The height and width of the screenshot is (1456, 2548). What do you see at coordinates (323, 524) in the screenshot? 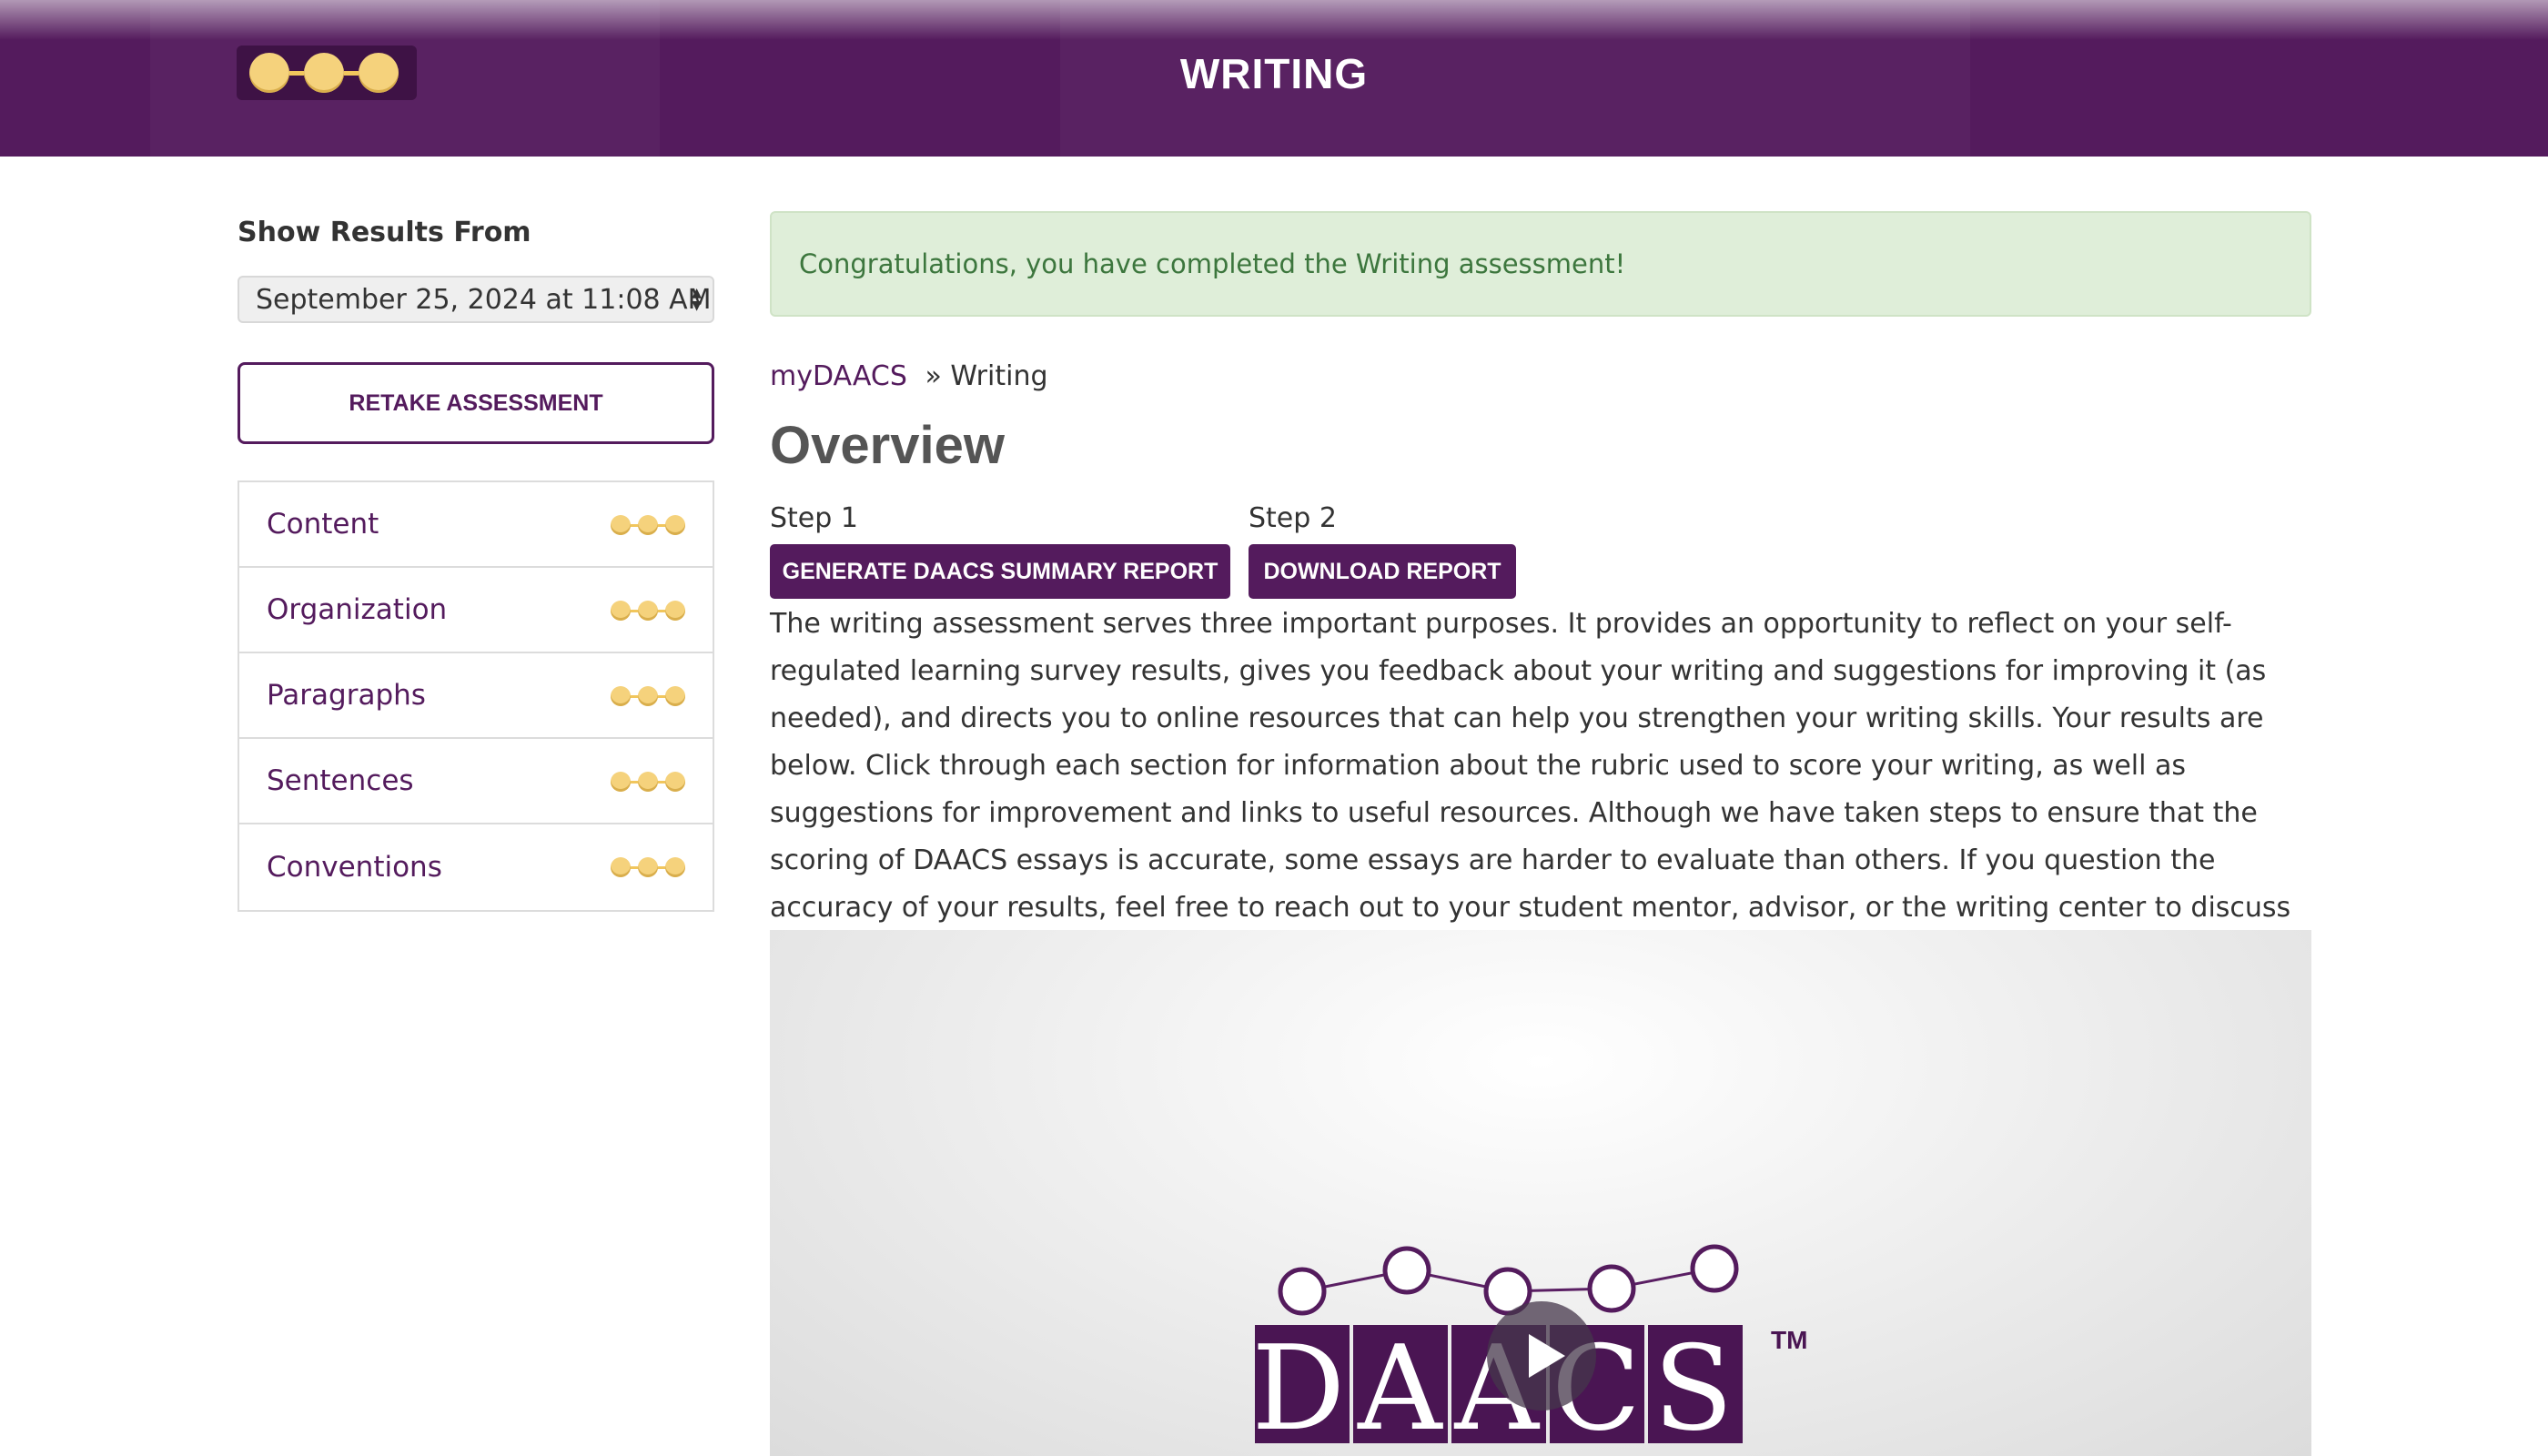
I see `nav-item-label: Content` at bounding box center [323, 524].